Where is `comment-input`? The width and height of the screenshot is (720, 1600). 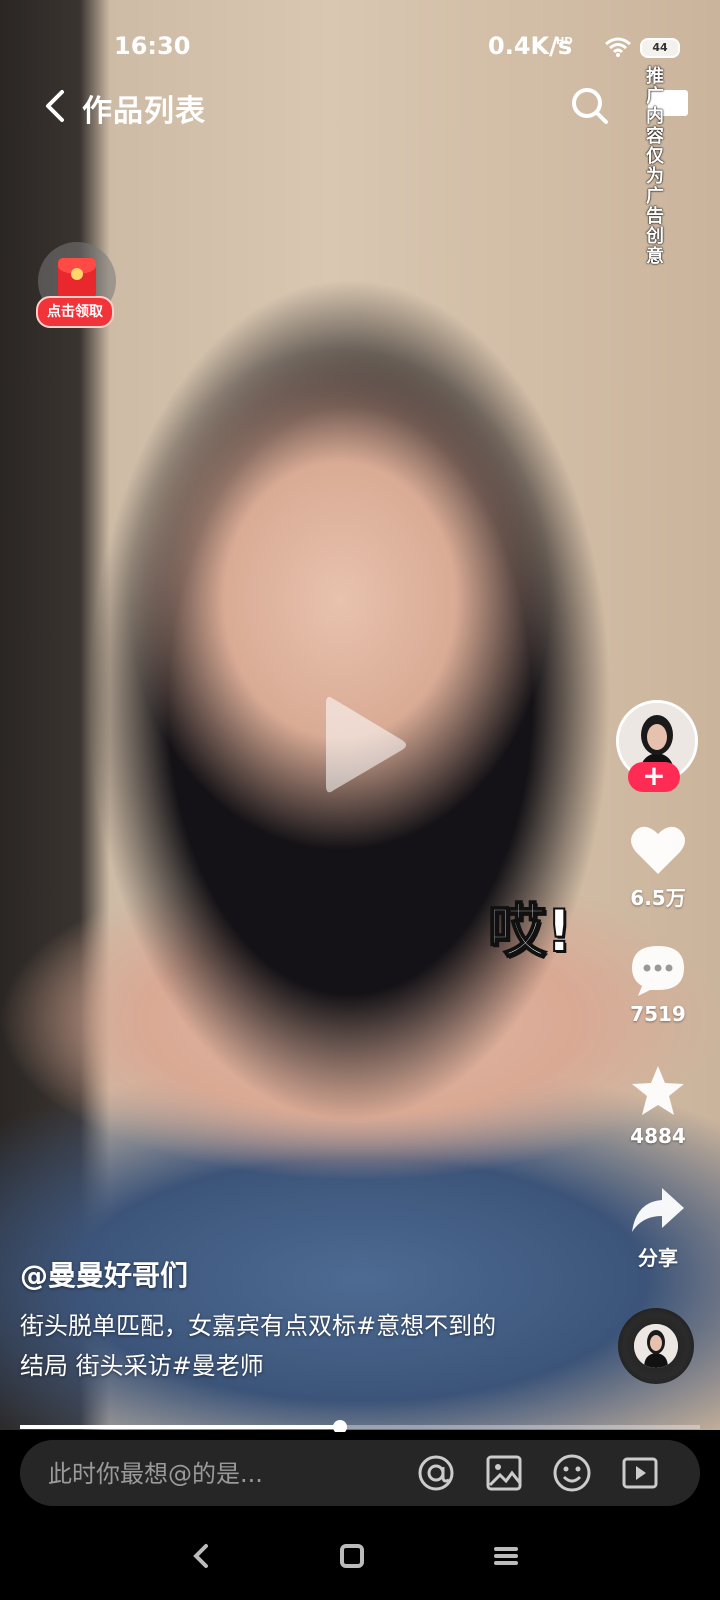 comment-input is located at coordinates (228, 1474).